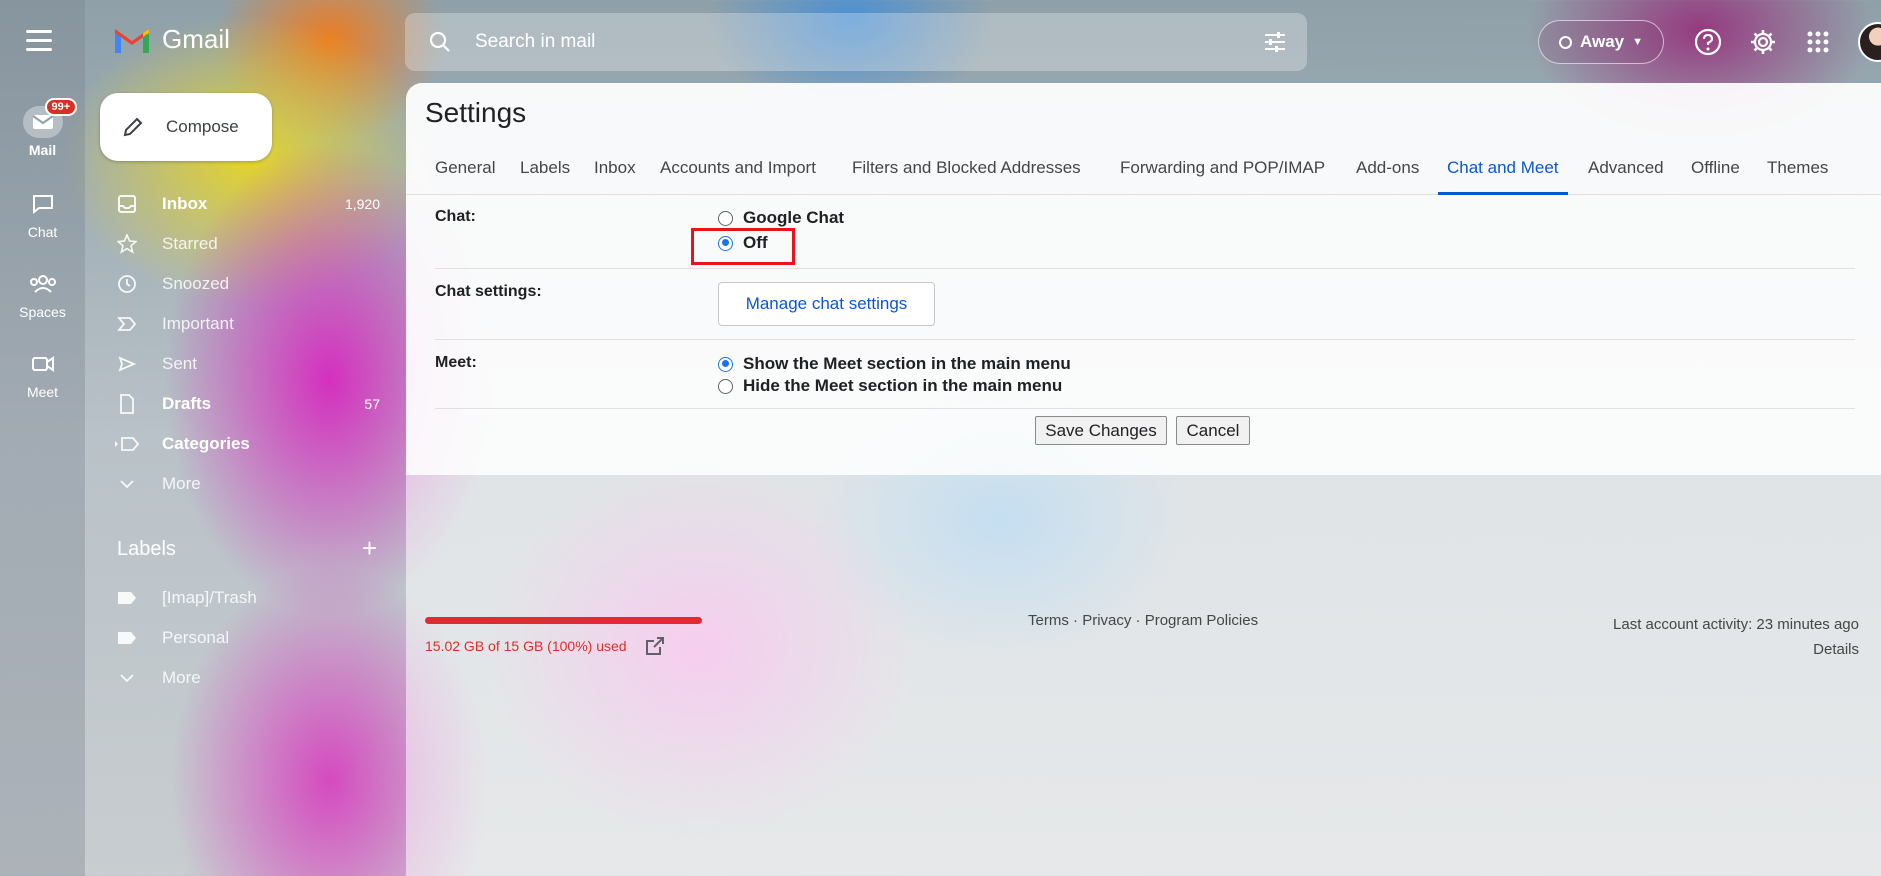 The height and width of the screenshot is (876, 1881). Describe the element at coordinates (42, 392) in the screenshot. I see `rail-label-meet: Meet` at that location.